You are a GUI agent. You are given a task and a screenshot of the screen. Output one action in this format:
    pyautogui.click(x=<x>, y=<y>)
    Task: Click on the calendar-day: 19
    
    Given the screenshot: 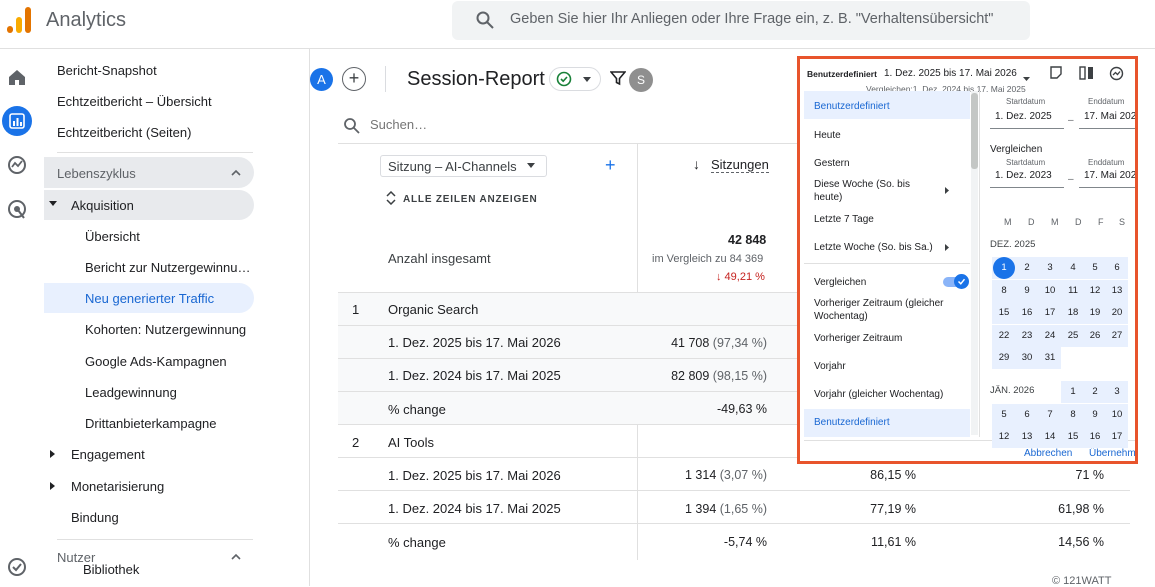 What is the action you would take?
    pyautogui.click(x=1095, y=313)
    